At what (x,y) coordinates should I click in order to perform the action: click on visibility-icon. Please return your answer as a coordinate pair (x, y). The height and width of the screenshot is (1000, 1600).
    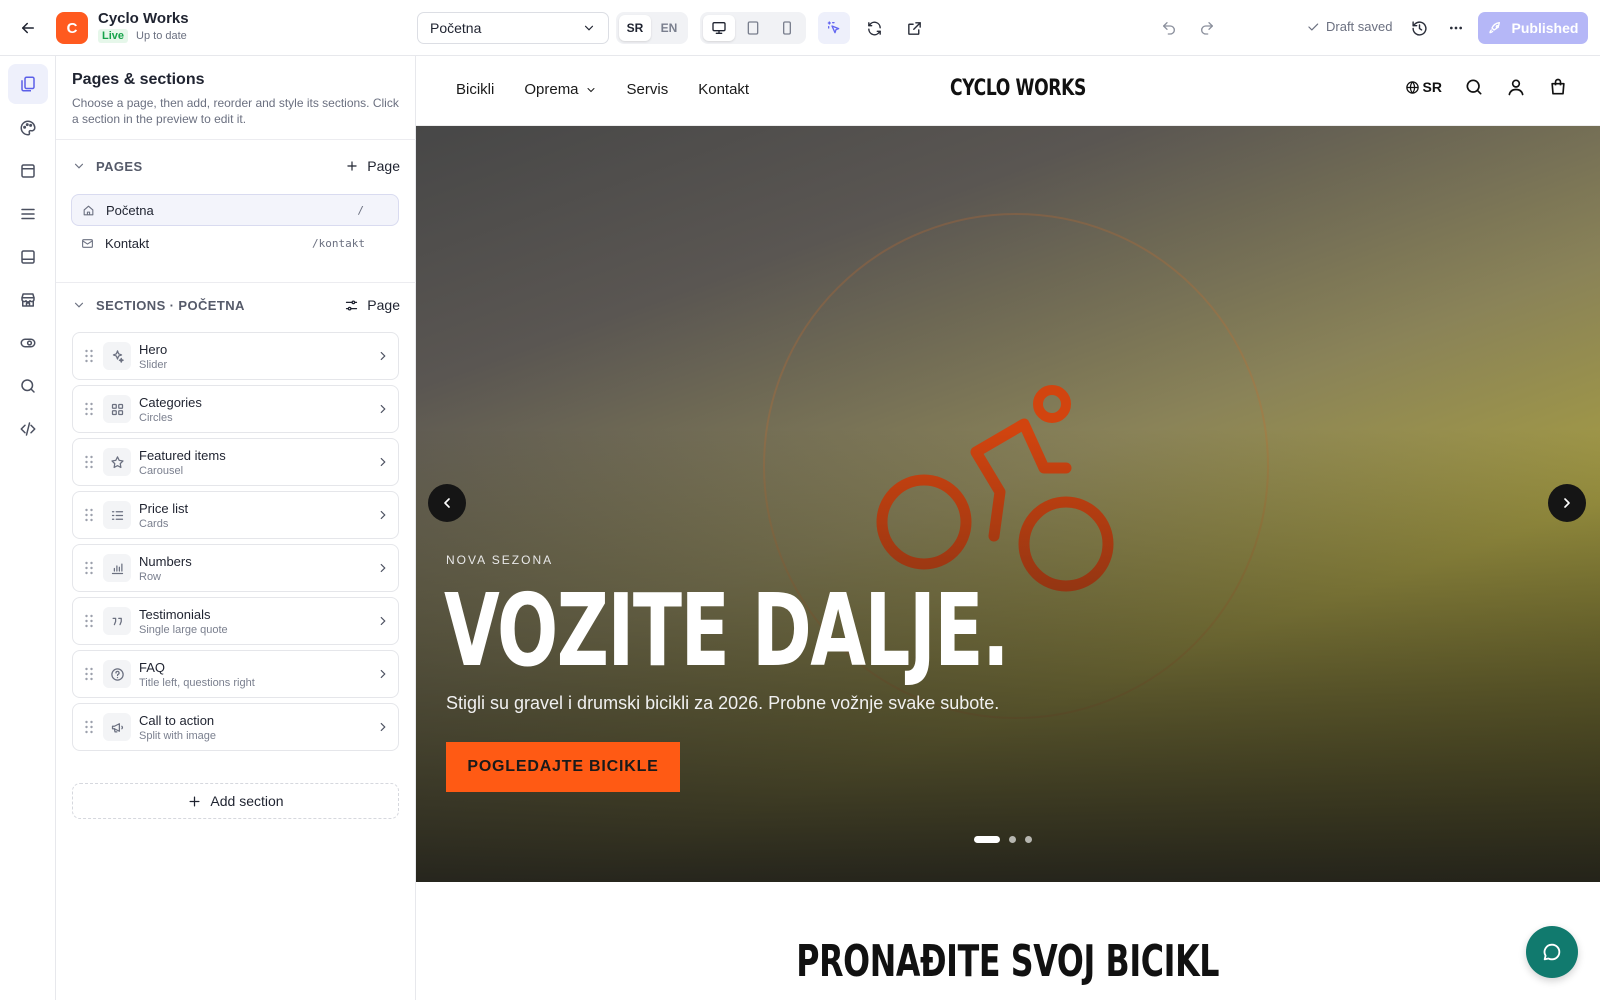
    Looking at the image, I should click on (28, 343).